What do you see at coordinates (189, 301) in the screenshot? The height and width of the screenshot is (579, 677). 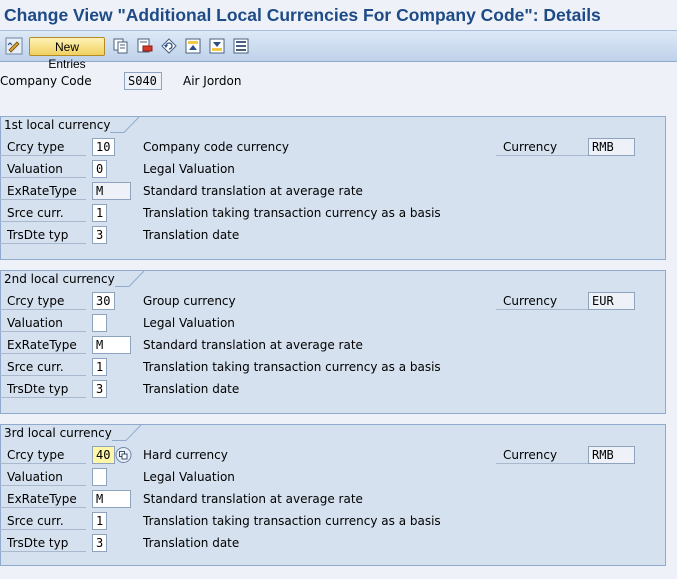 I see `crcy-type-desc: Group currency` at bounding box center [189, 301].